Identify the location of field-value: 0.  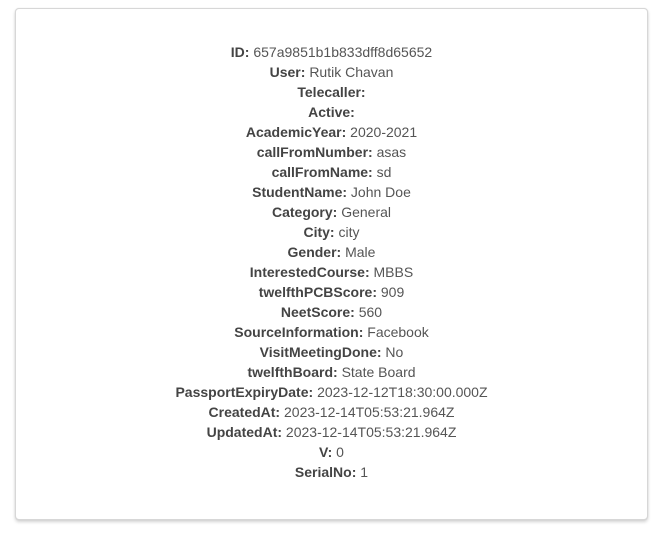
(340, 452).